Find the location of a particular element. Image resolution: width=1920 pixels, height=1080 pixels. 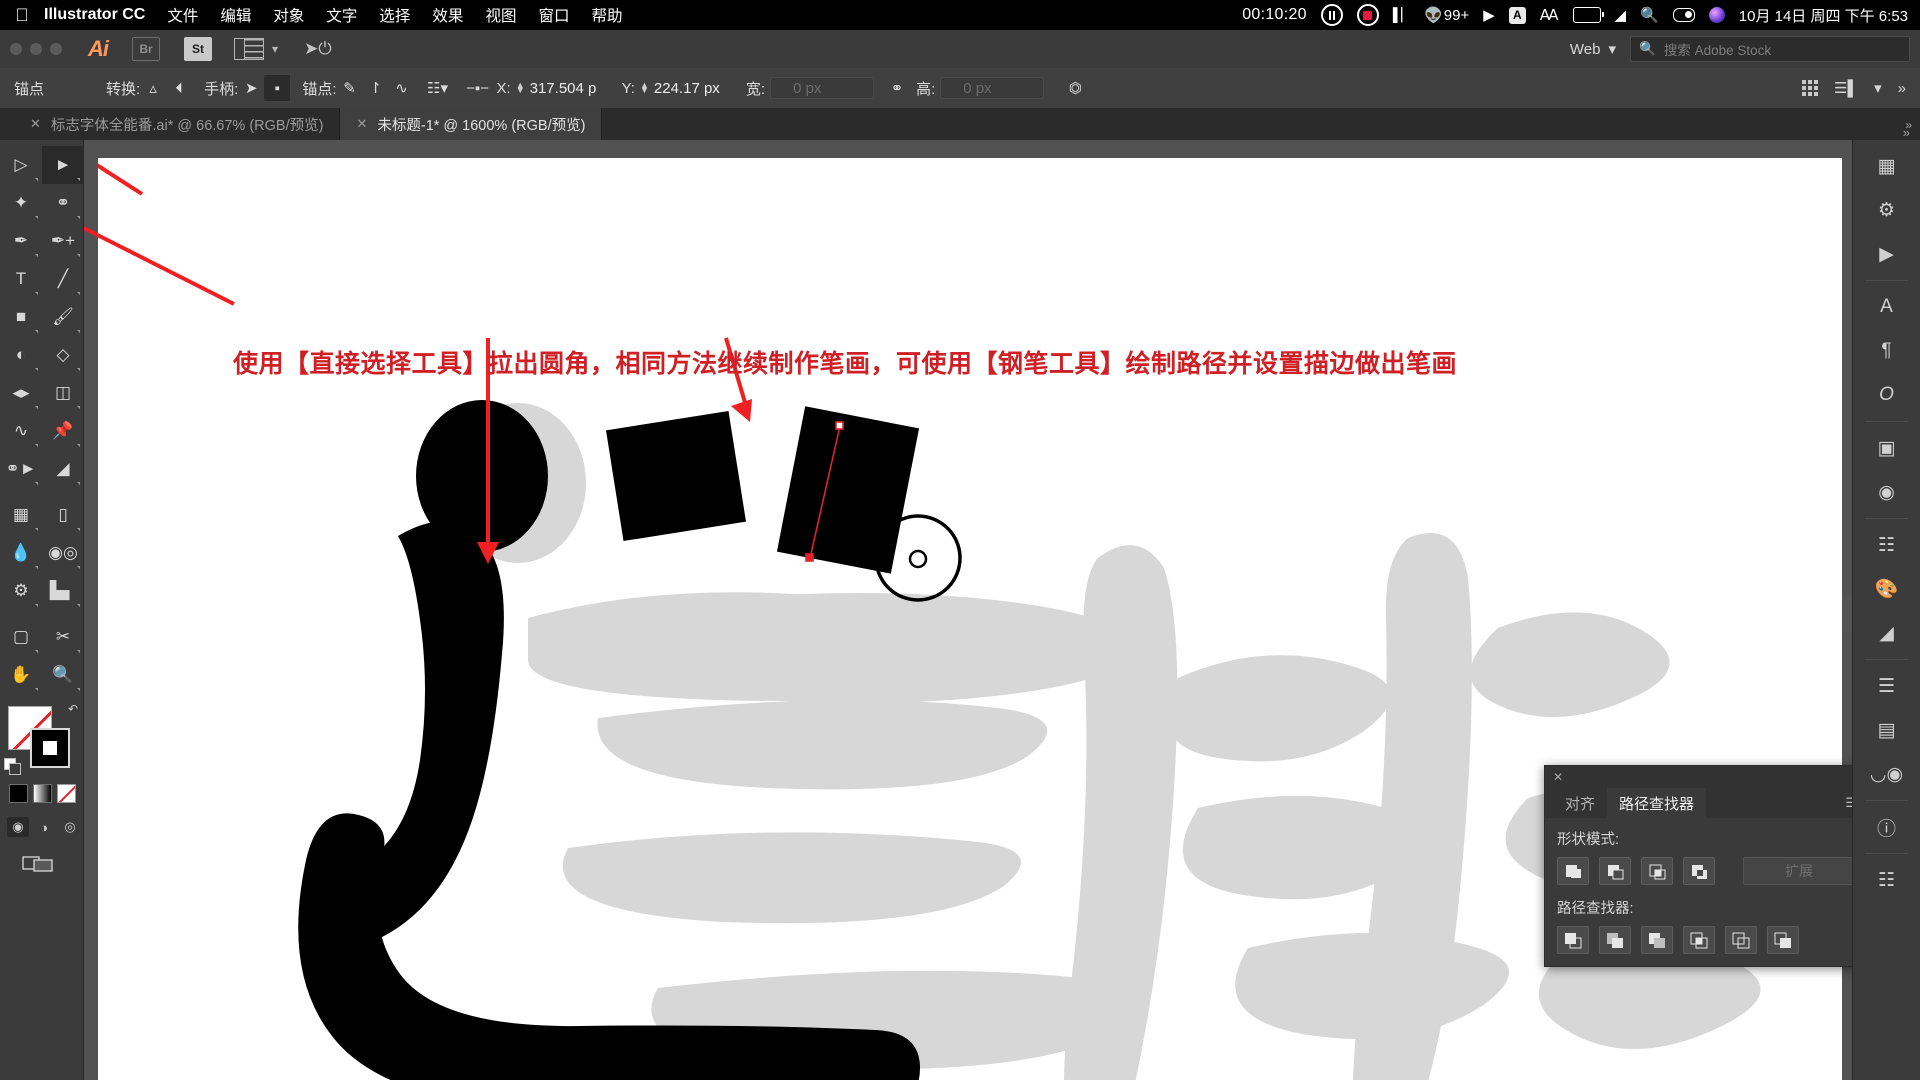

document-tab-1: ✕ 标志字体全能番.ai* @ 66.67% (RGB/预览) is located at coordinates (177, 124).